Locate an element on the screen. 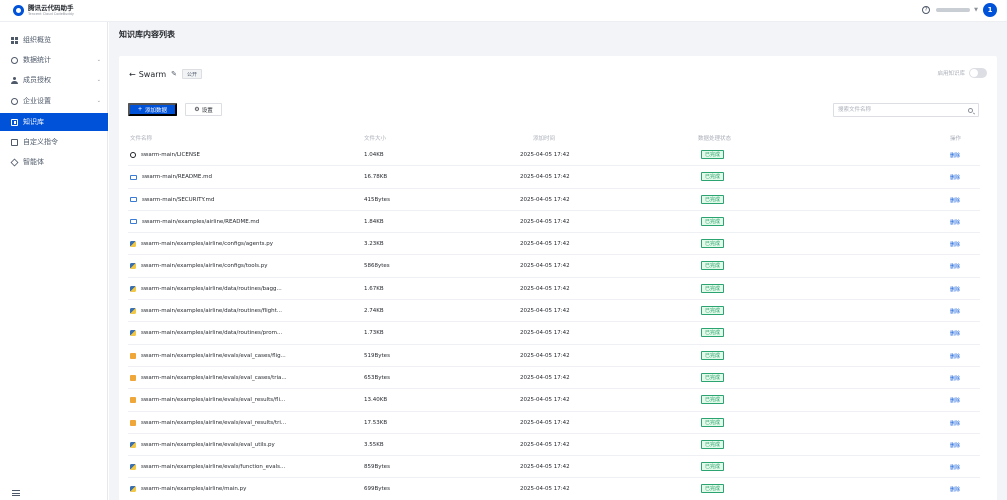  file-size: 5868ytes is located at coordinates (377, 266).